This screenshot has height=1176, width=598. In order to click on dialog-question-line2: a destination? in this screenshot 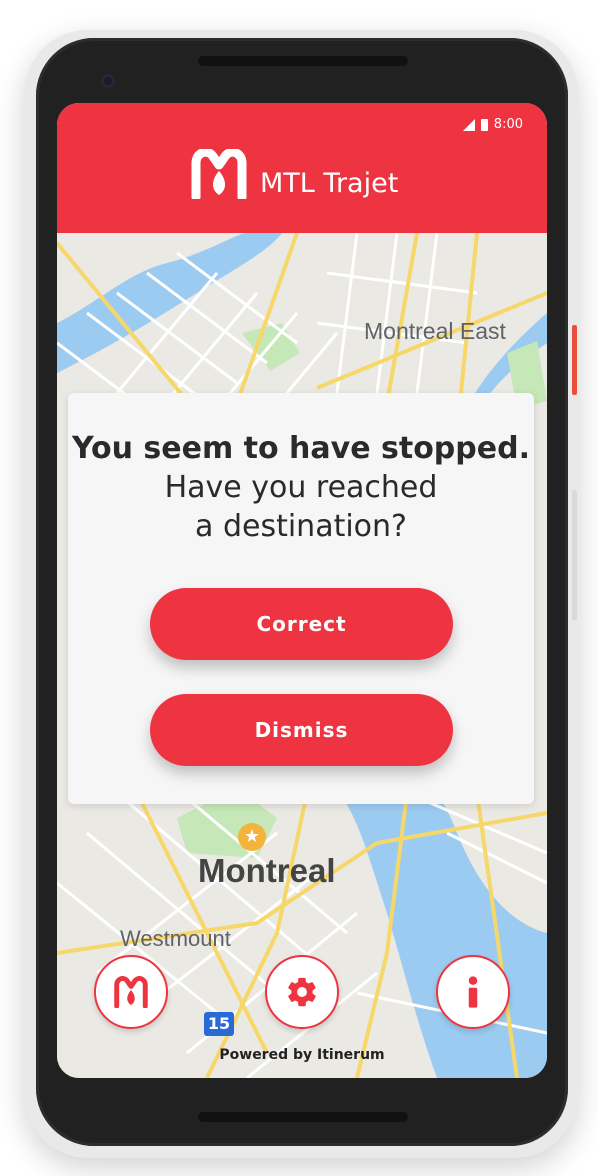, I will do `click(301, 526)`.